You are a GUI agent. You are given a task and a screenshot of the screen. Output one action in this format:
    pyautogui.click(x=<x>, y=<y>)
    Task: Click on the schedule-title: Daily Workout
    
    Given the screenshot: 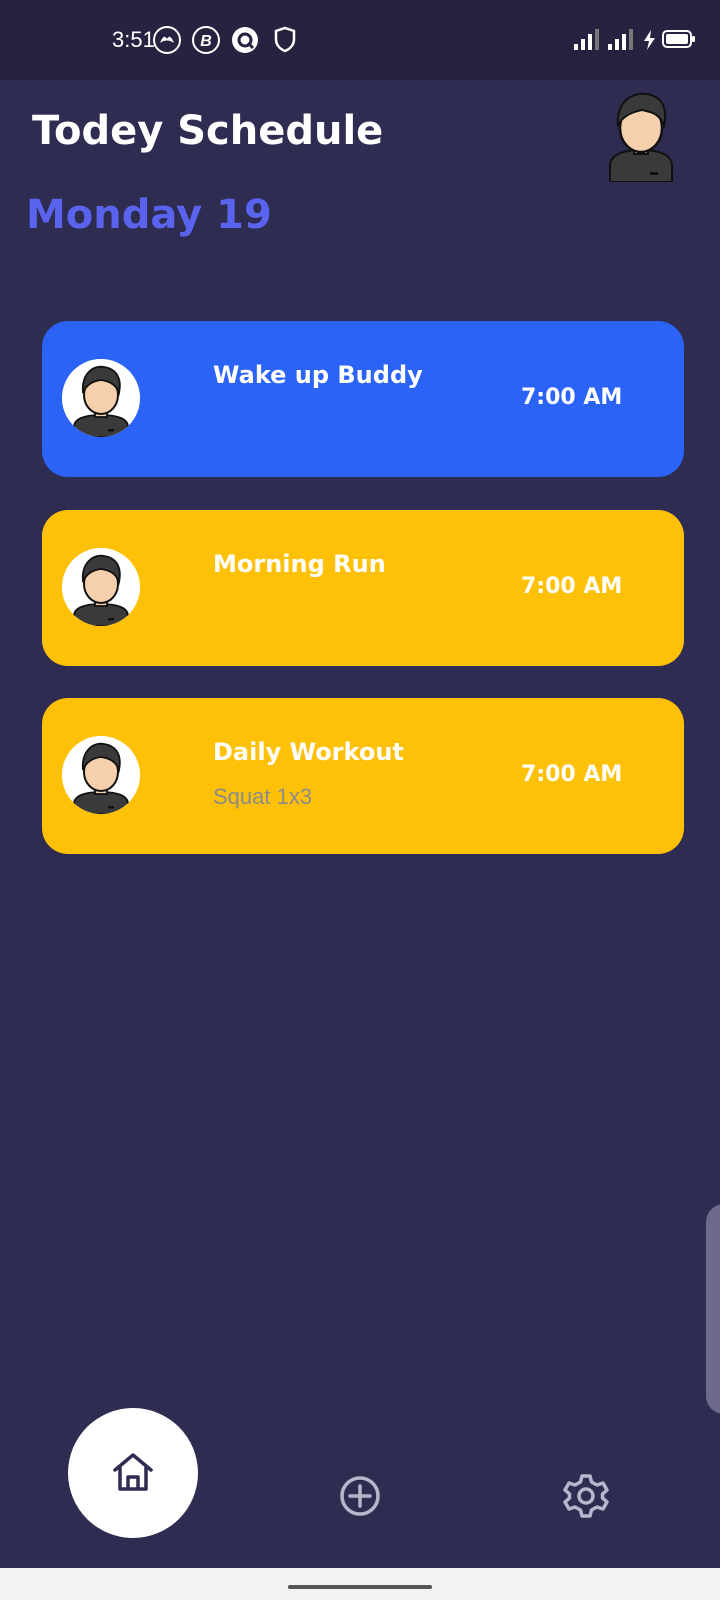 What is the action you would take?
    pyautogui.click(x=308, y=752)
    